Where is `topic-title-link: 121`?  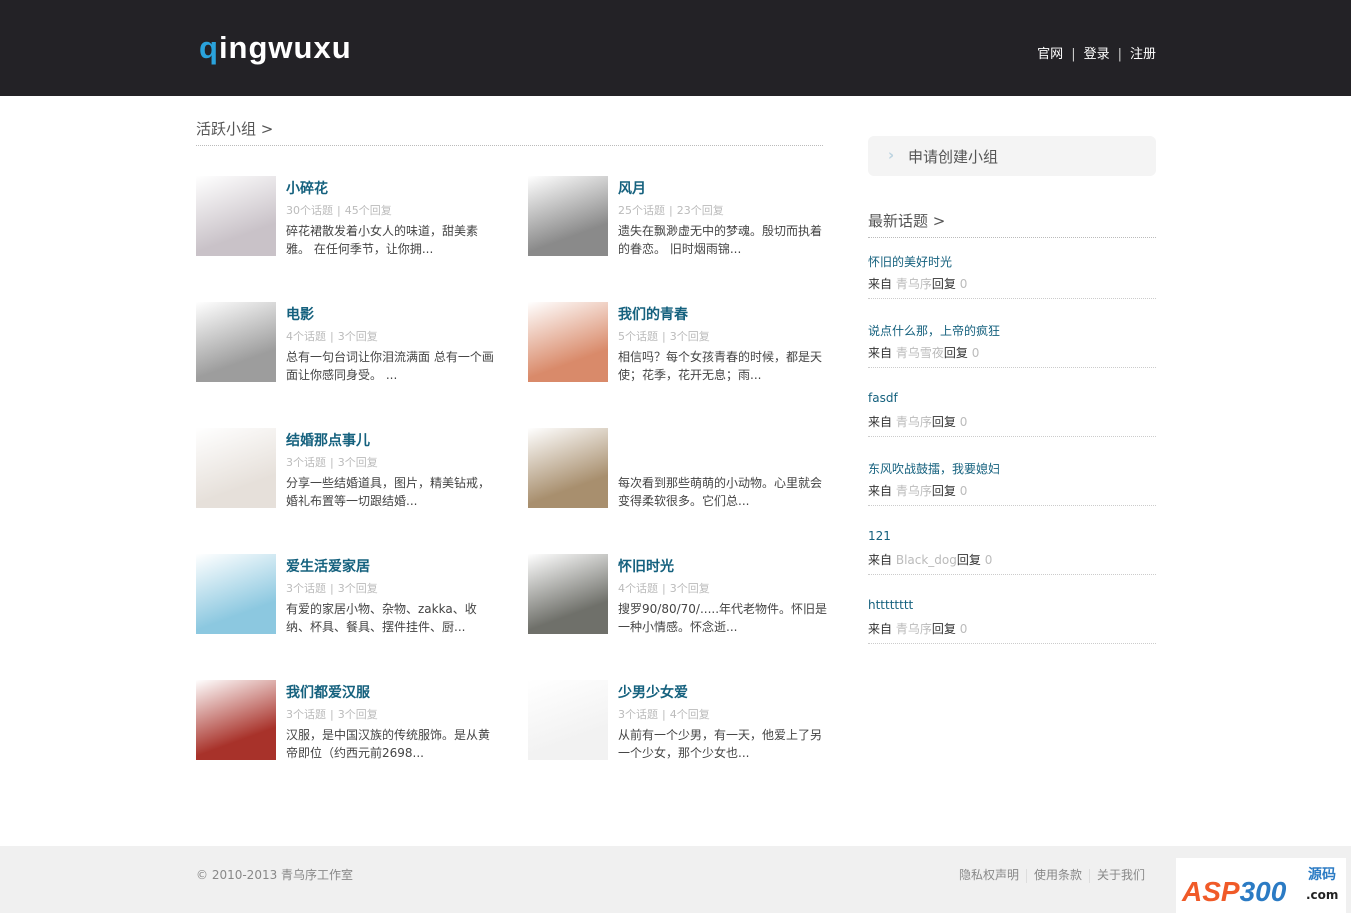 topic-title-link: 121 is located at coordinates (879, 536).